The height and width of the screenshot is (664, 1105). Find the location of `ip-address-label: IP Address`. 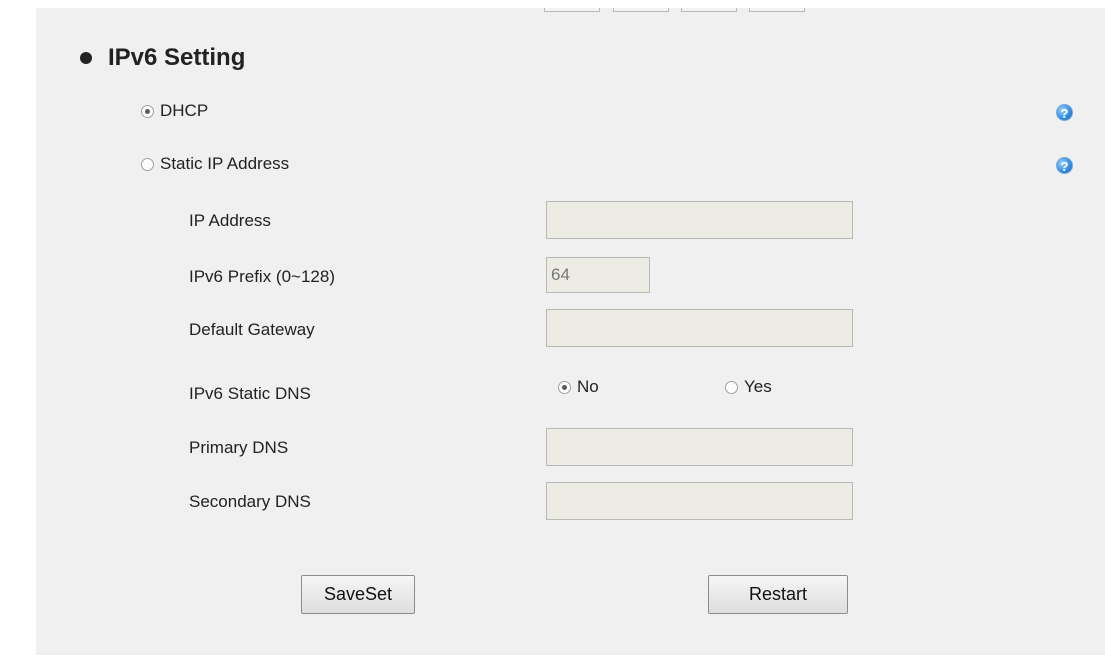

ip-address-label: IP Address is located at coordinates (230, 220).